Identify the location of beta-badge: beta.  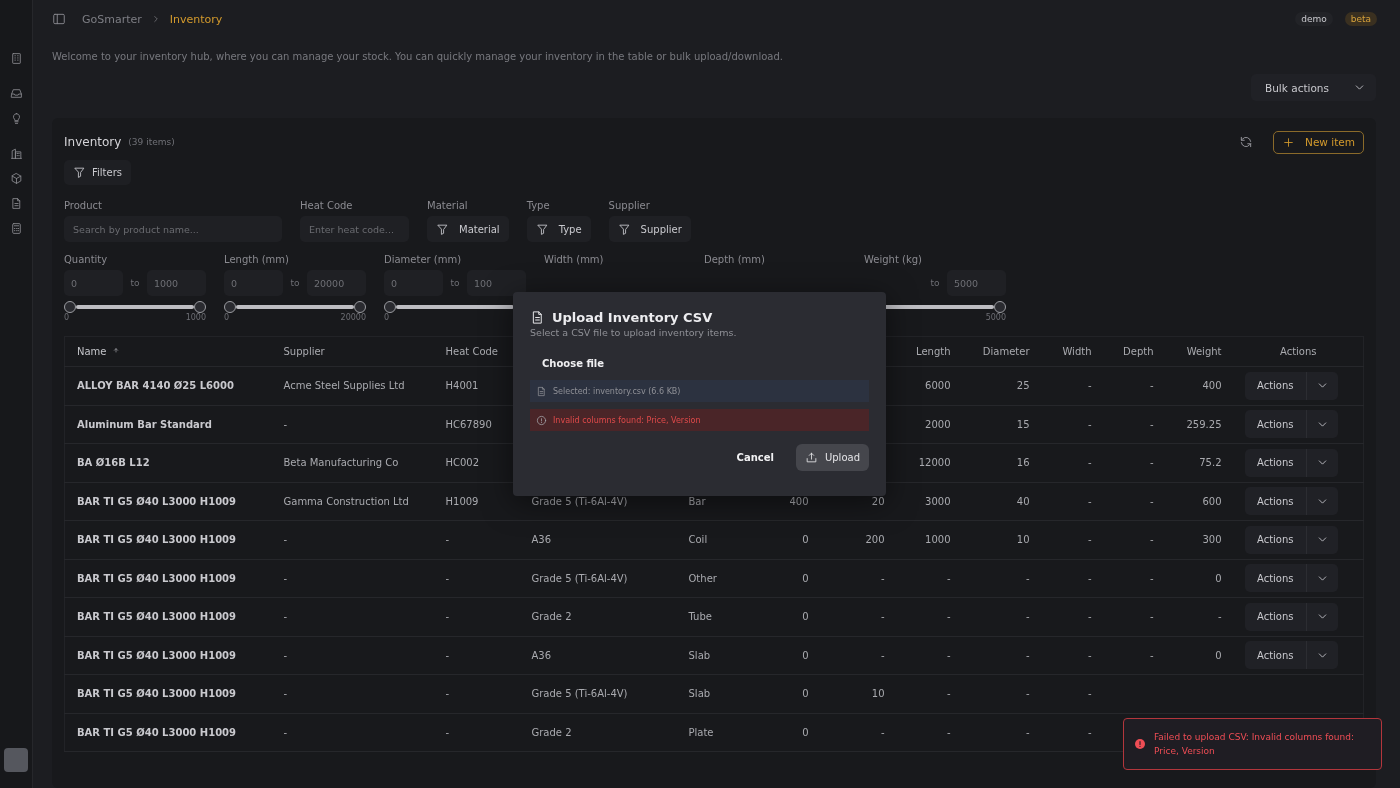
(1360, 19).